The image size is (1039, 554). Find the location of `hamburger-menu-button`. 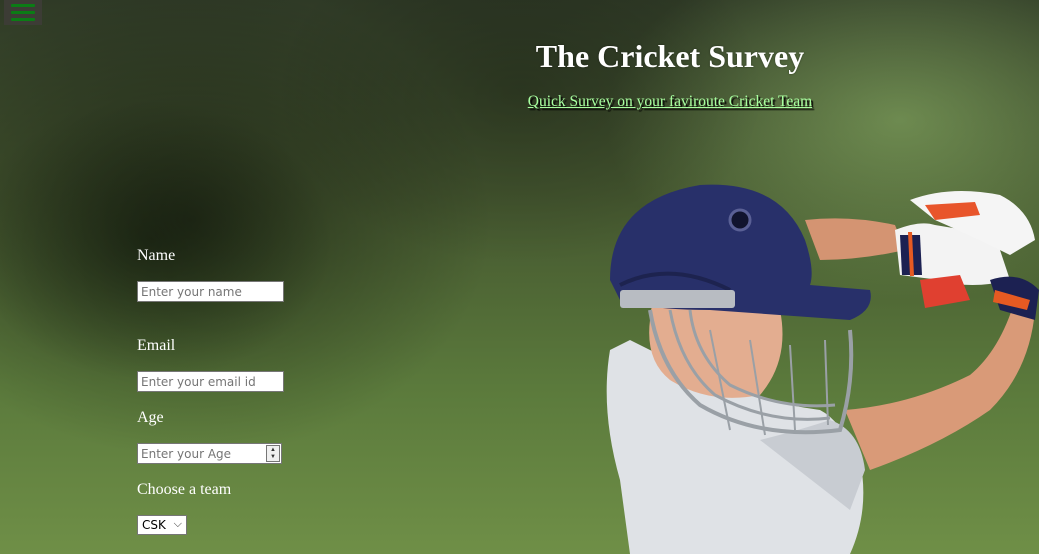

hamburger-menu-button is located at coordinates (23, 12).